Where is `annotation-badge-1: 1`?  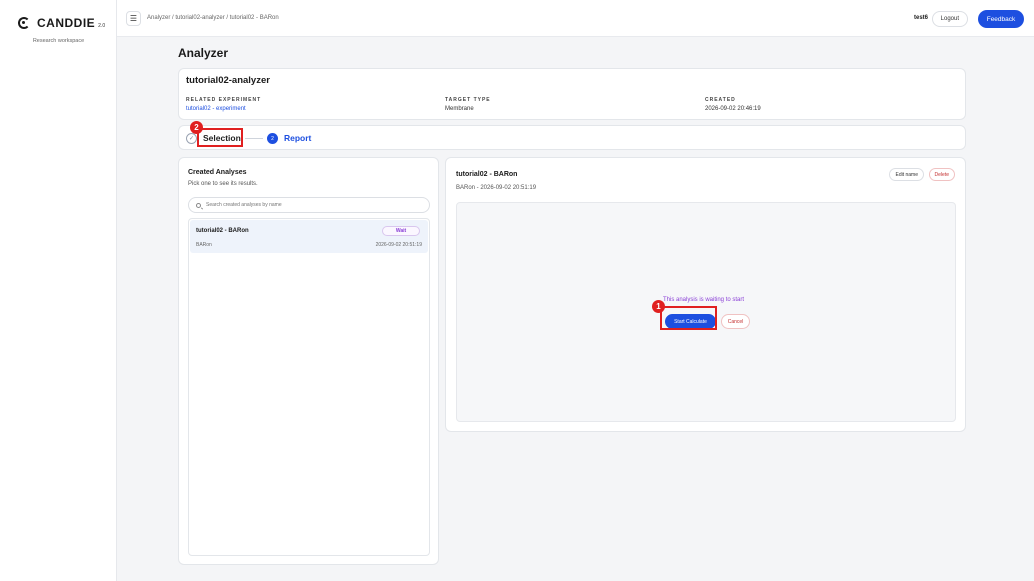
annotation-badge-1: 1 is located at coordinates (658, 306).